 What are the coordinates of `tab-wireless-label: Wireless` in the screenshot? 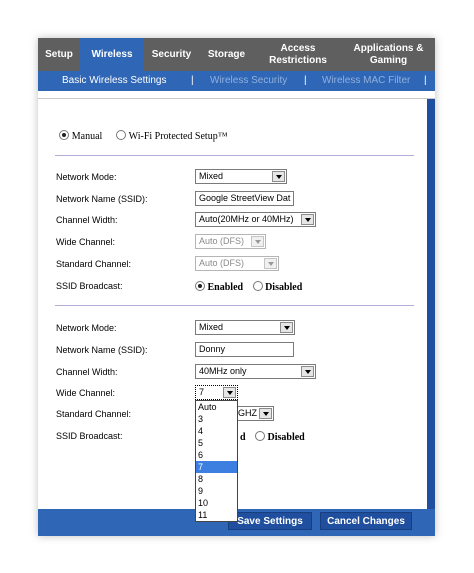 It's located at (112, 54).